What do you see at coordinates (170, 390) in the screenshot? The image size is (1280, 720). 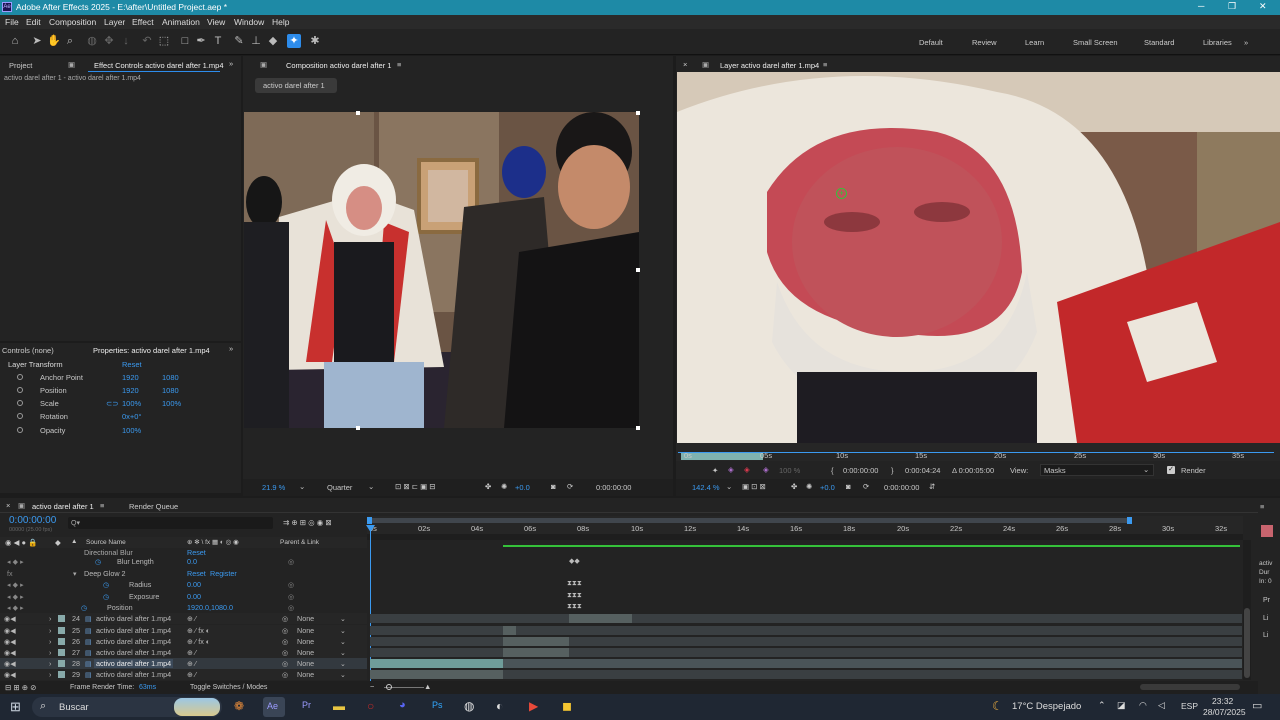 I see `position-y-value: 1080` at bounding box center [170, 390].